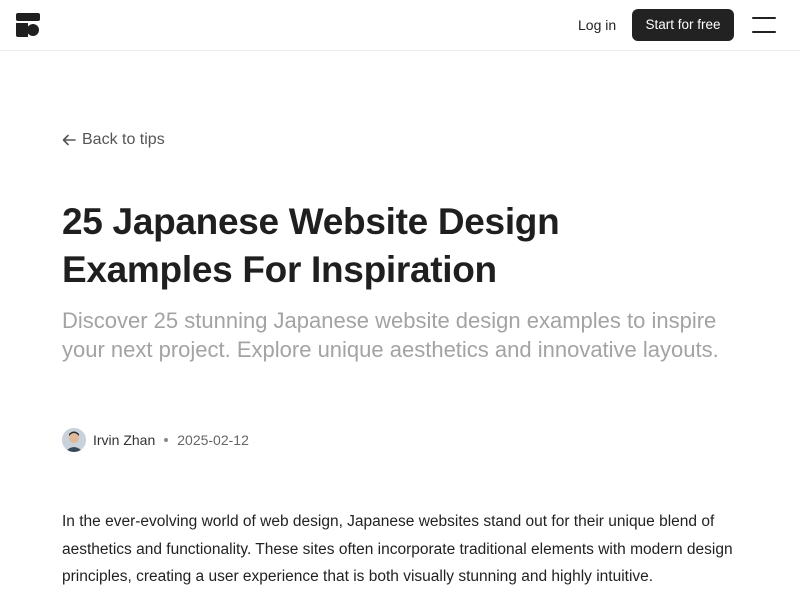  Describe the element at coordinates (155, 440) in the screenshot. I see `article-byline: Irvin Zhan 2025-02-12` at that location.